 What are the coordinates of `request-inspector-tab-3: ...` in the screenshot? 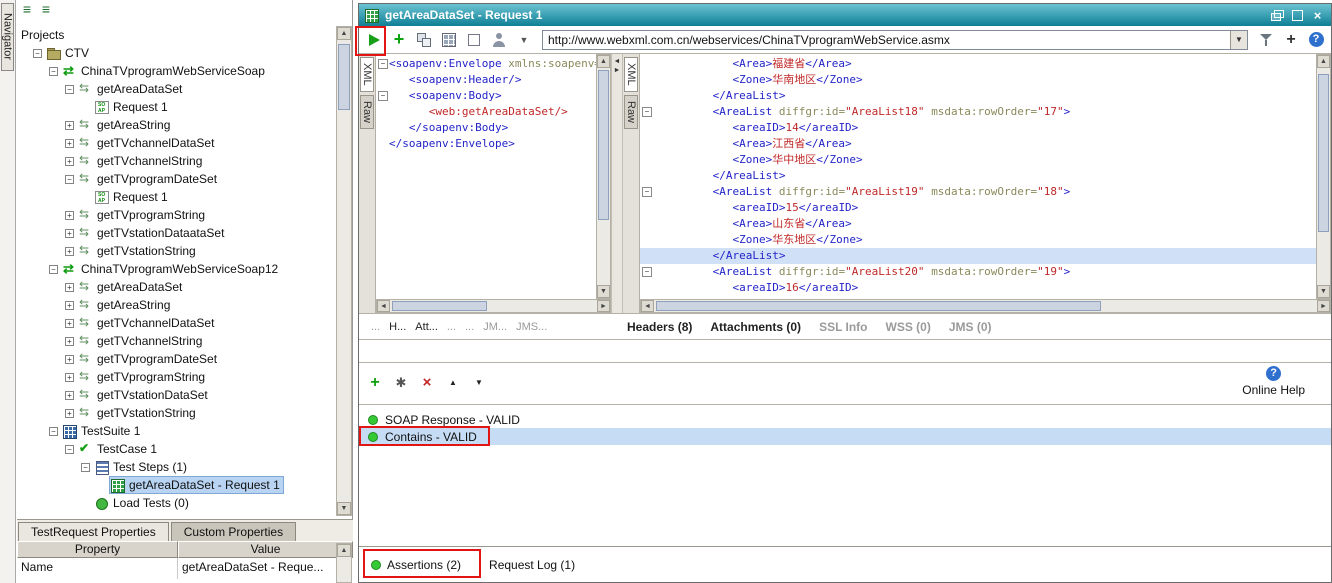 It's located at (451, 327).